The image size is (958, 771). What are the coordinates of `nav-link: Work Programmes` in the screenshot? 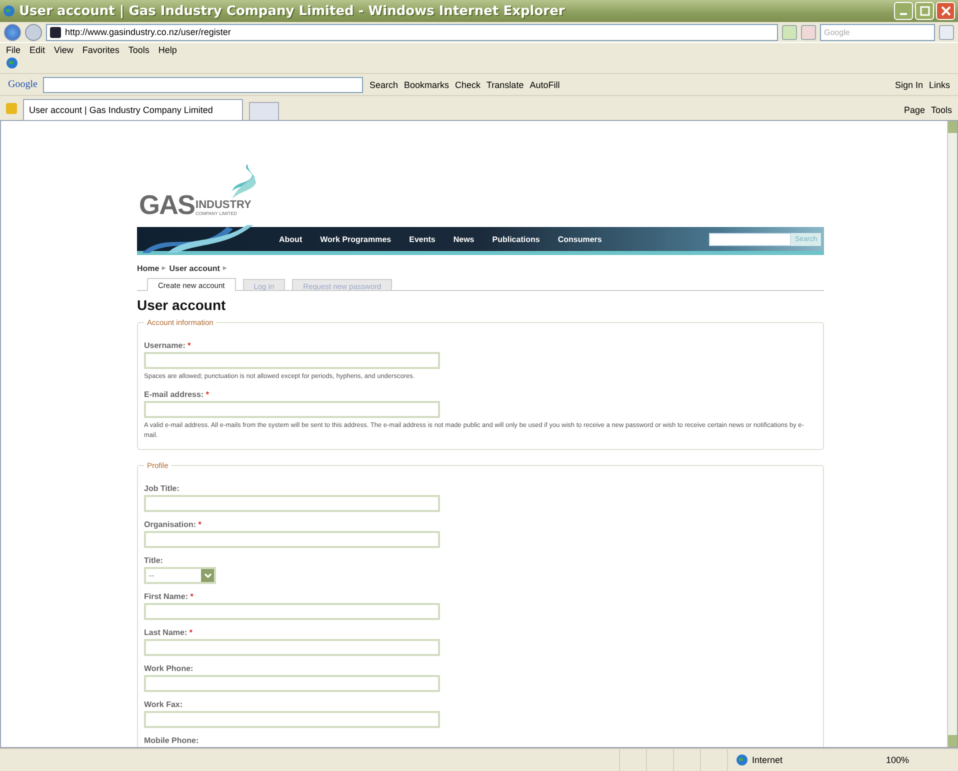 It's located at (356, 239).